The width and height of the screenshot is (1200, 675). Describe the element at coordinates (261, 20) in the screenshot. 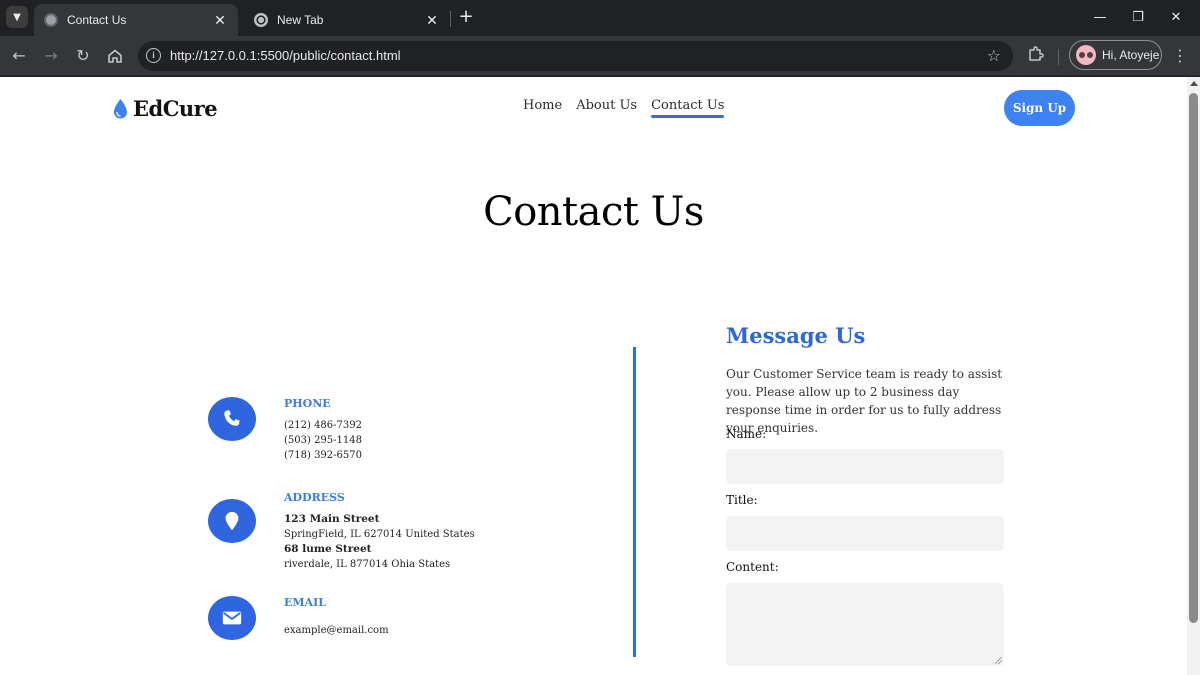

I see `chrome-icon` at that location.